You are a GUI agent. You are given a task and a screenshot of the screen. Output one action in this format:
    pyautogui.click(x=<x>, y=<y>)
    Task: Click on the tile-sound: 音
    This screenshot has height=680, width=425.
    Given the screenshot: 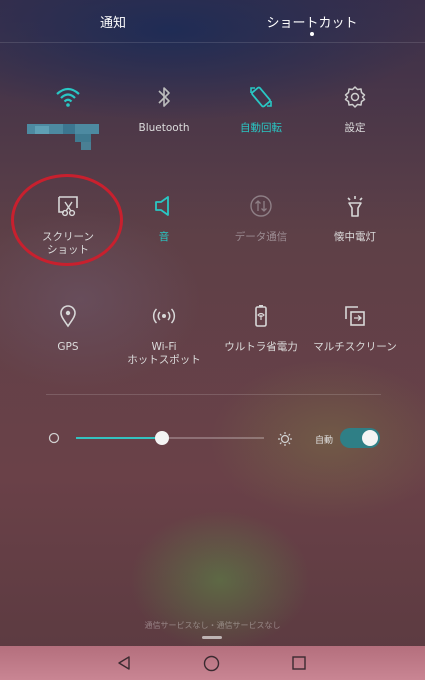 What is the action you would take?
    pyautogui.click(x=164, y=238)
    